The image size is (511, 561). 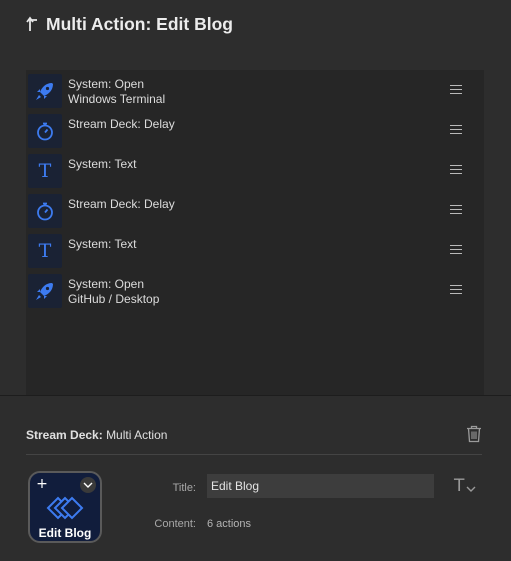 I want to click on back-arrow-icon, so click(x=33, y=24).